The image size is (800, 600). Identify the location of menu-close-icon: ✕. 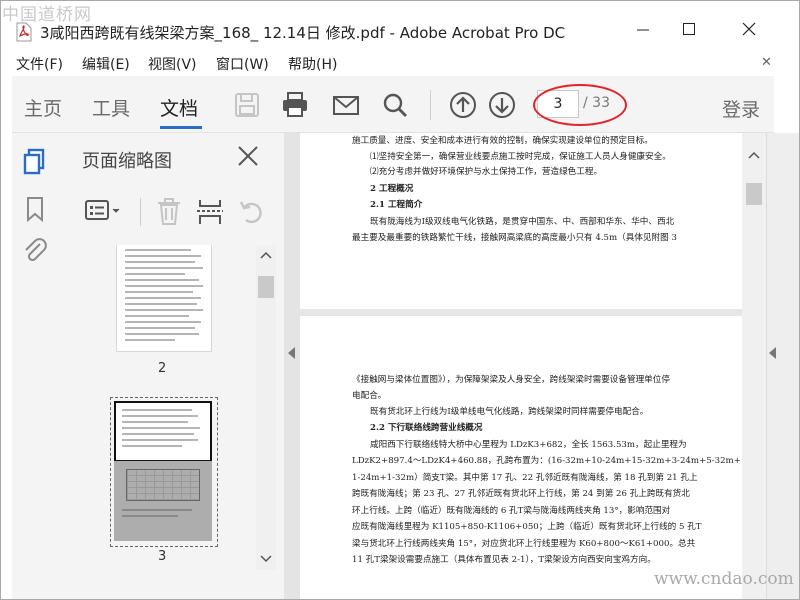
(766, 62).